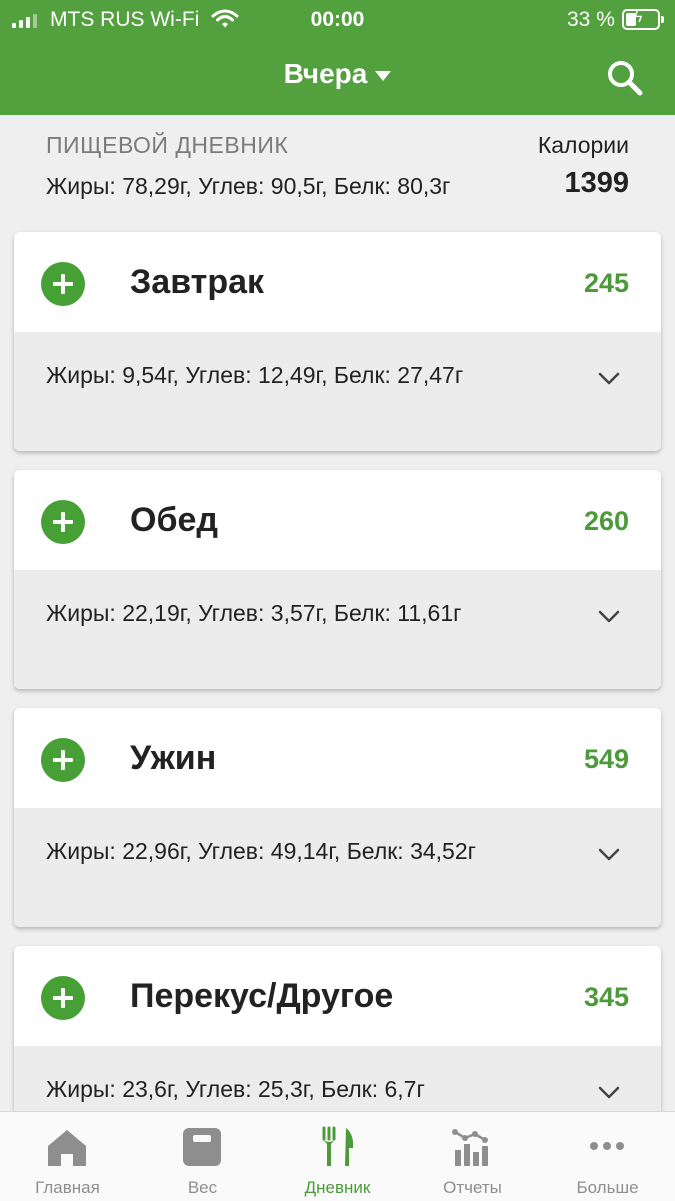  I want to click on nav-label: Вес, so click(202, 1187).